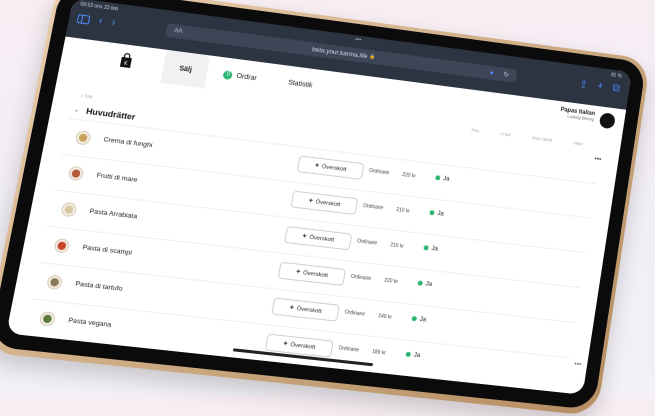 Image resolution: width=655 pixels, height=416 pixels. What do you see at coordinates (83, 19) in the screenshot?
I see `sidebar-icon` at bounding box center [83, 19].